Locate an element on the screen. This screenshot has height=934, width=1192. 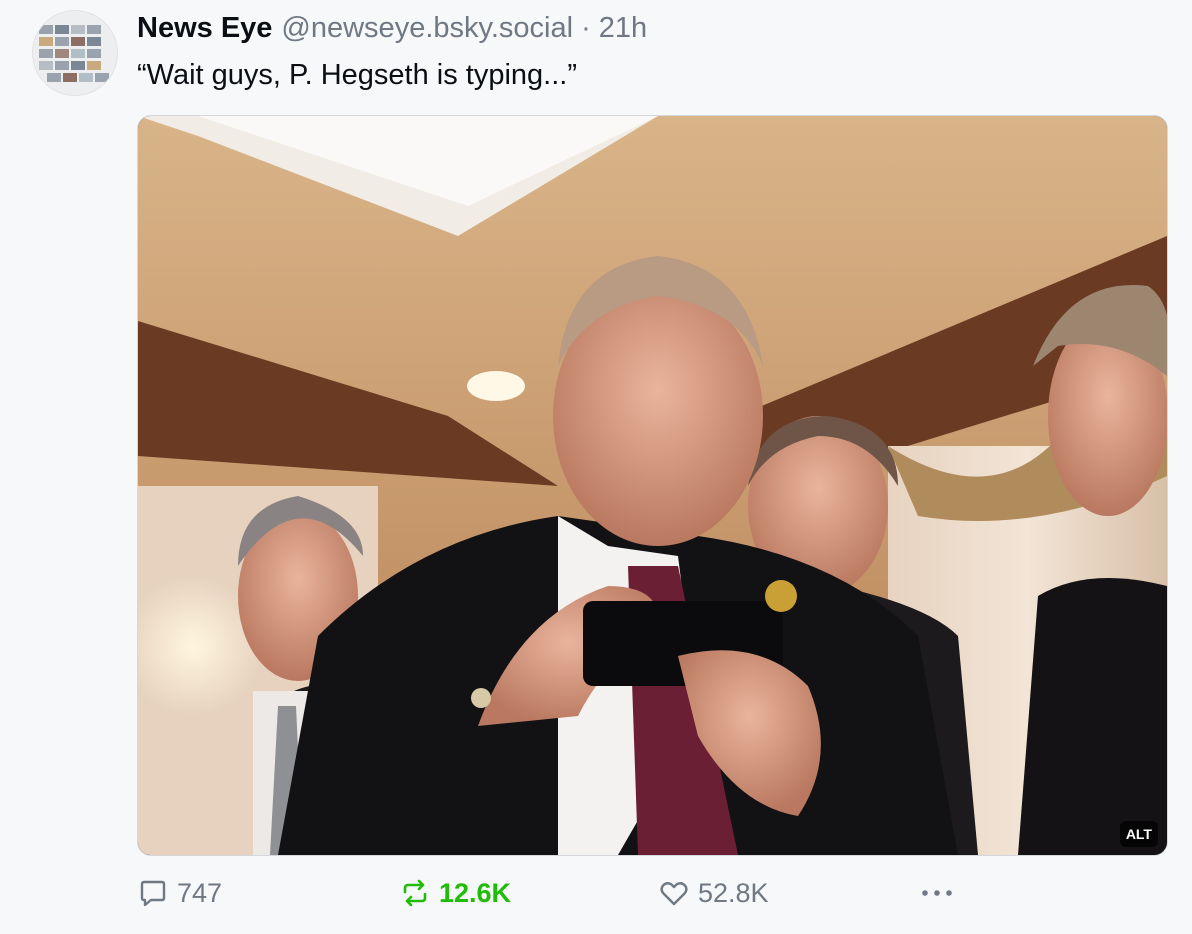
reply-button: 747 is located at coordinates (179, 893).